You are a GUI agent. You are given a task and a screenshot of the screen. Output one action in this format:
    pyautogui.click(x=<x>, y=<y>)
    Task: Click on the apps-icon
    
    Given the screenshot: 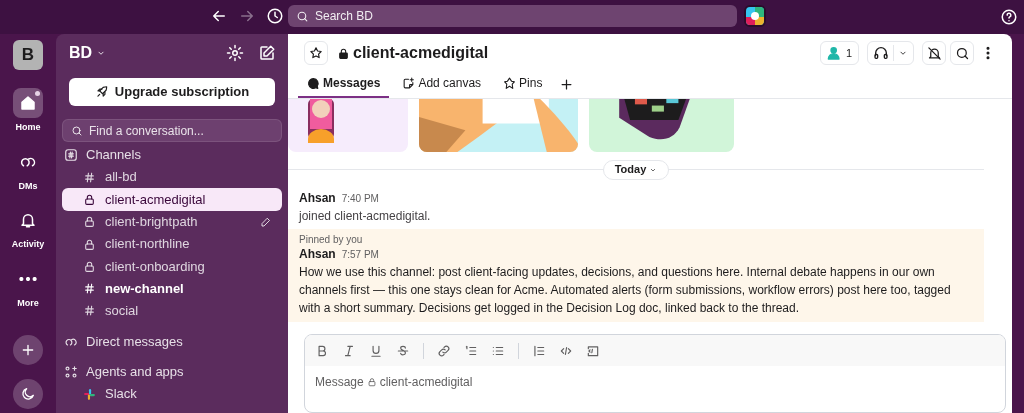 What is the action you would take?
    pyautogui.click(x=71, y=372)
    